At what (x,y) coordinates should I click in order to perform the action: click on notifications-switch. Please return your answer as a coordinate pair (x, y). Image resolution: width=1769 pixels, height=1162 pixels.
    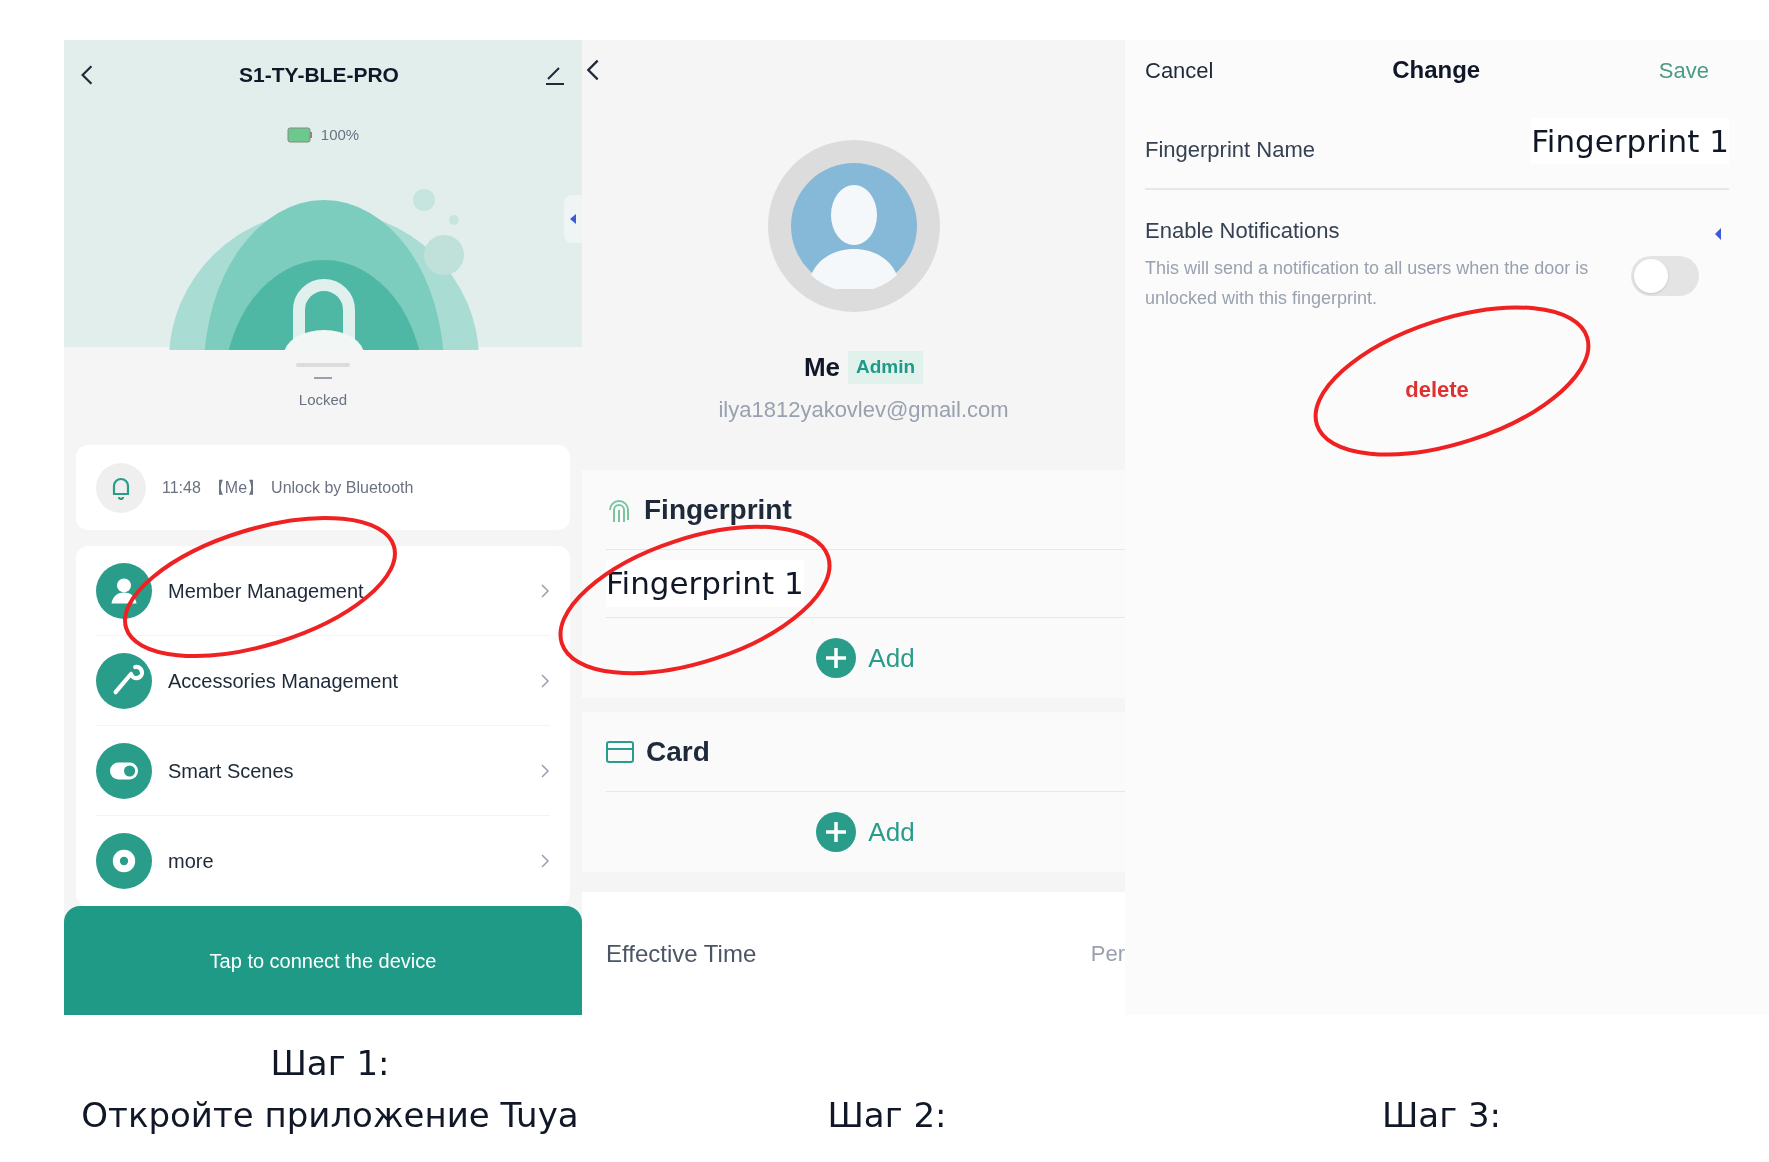
    Looking at the image, I should click on (1665, 276).